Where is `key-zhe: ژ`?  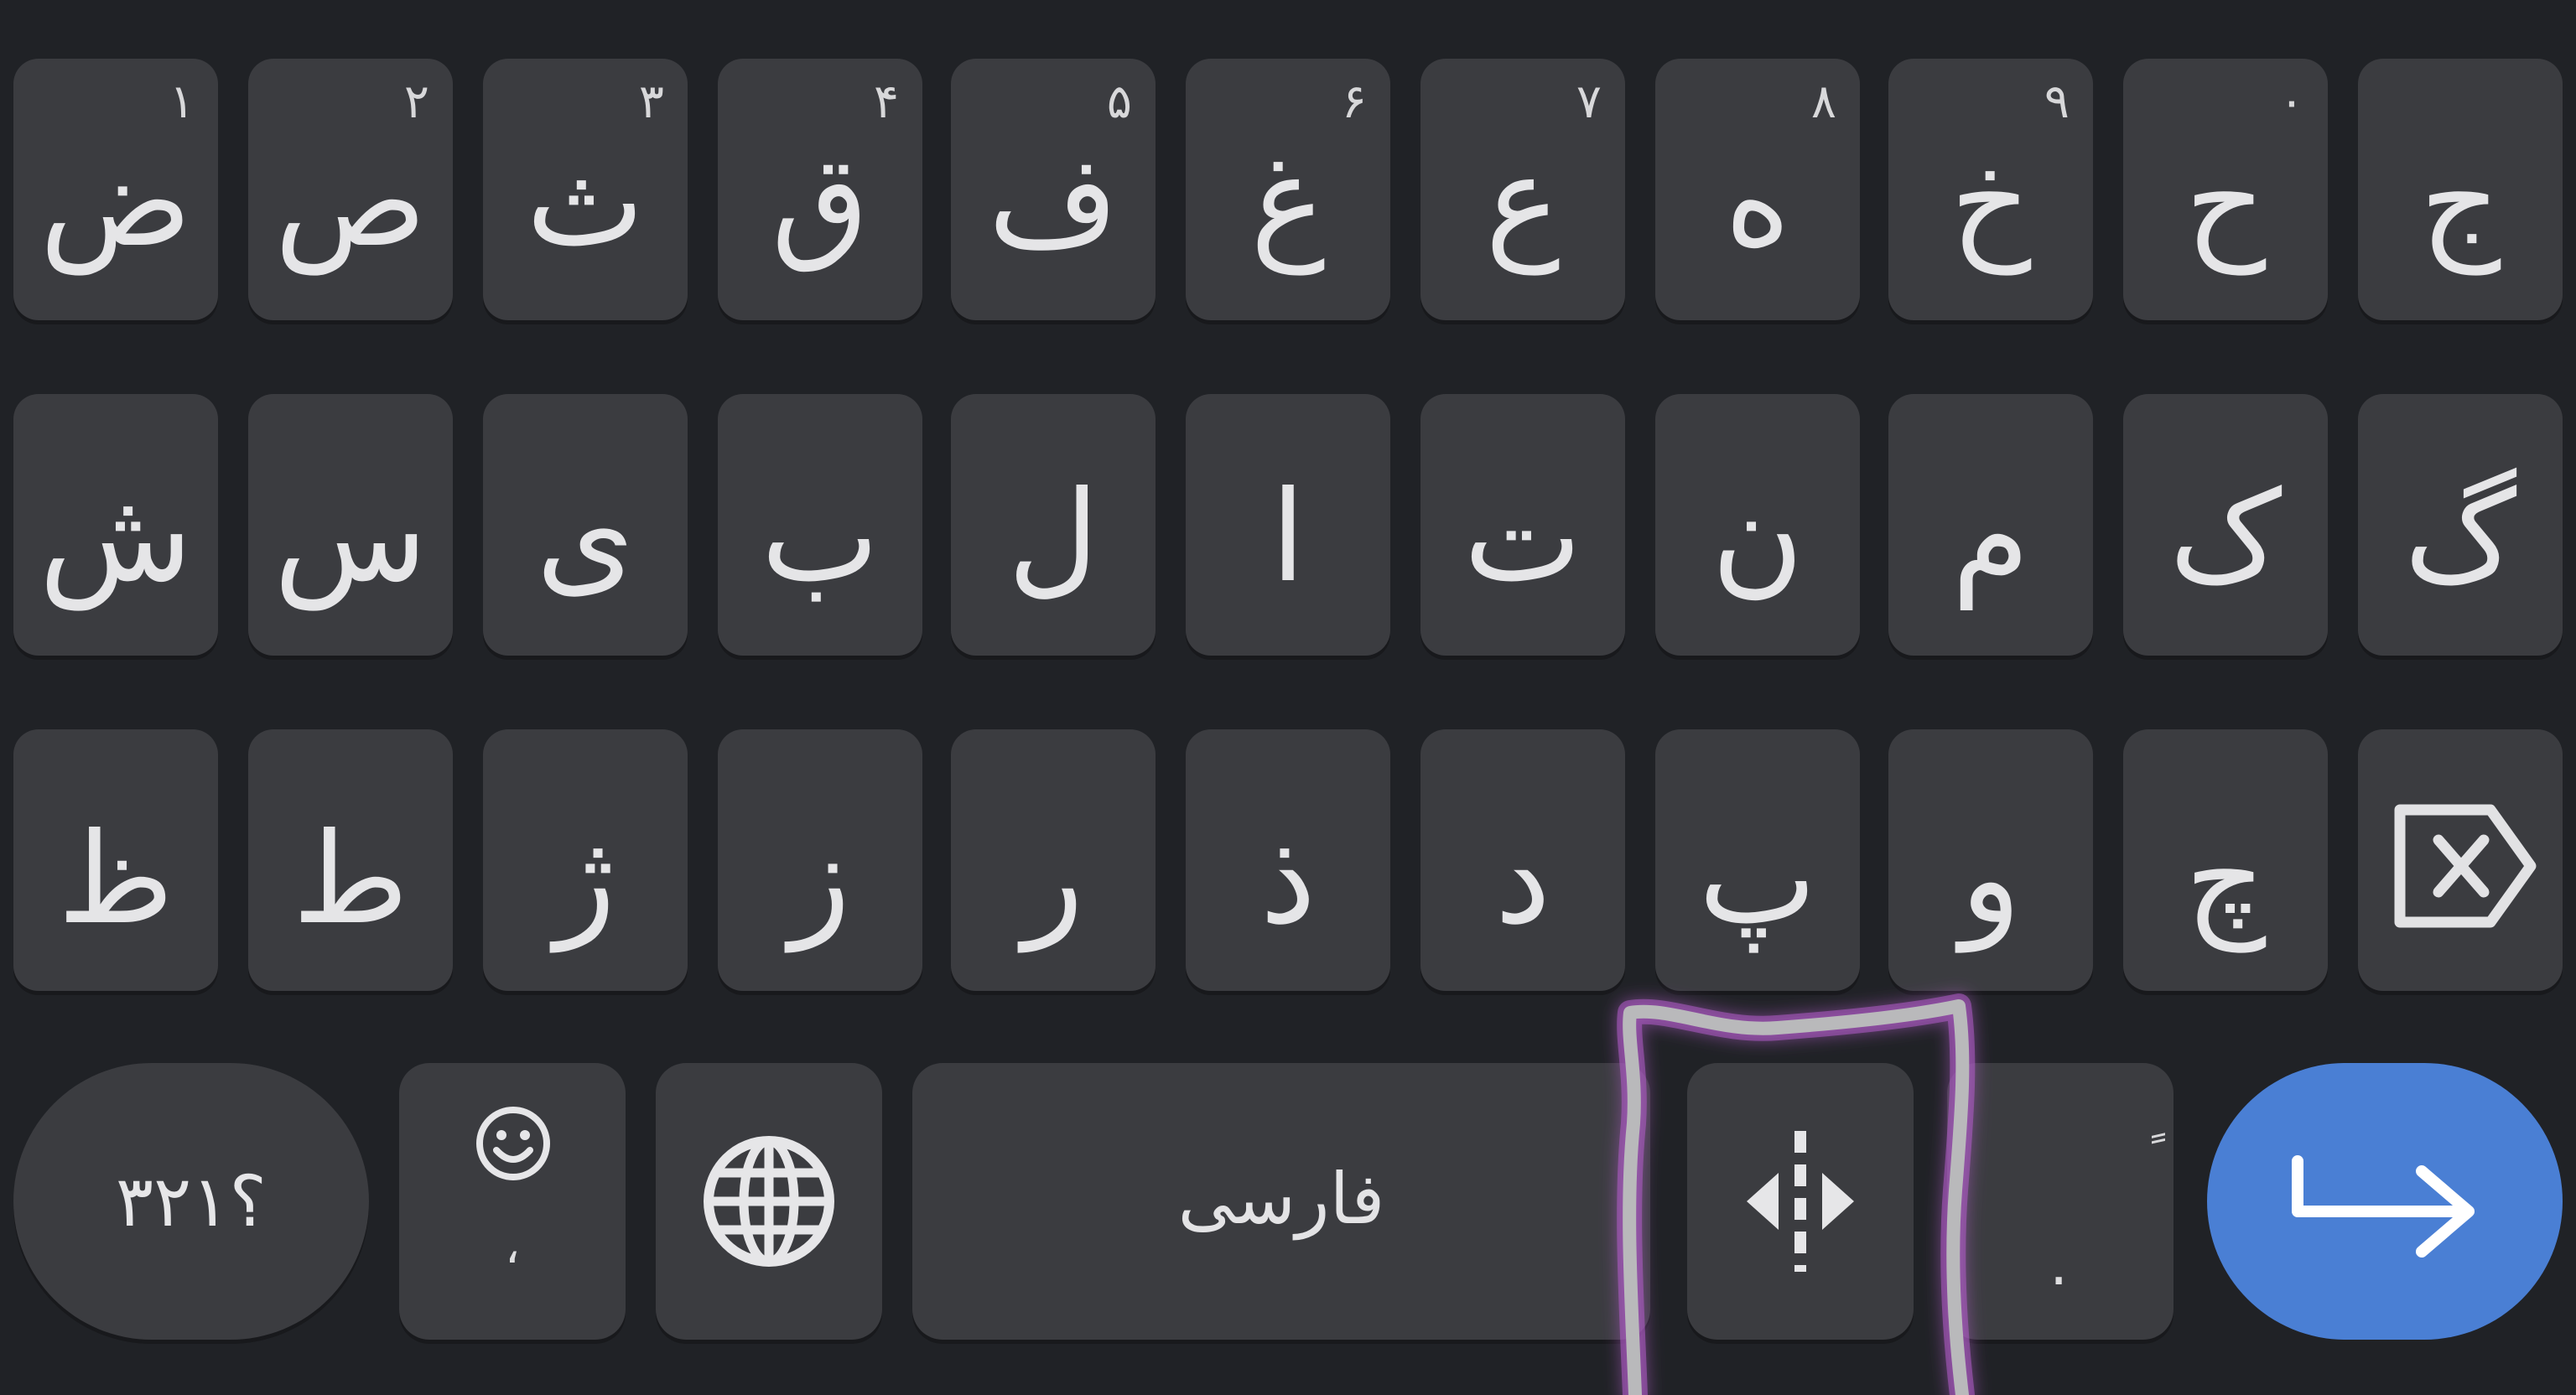
key-zhe: ژ is located at coordinates (585, 860).